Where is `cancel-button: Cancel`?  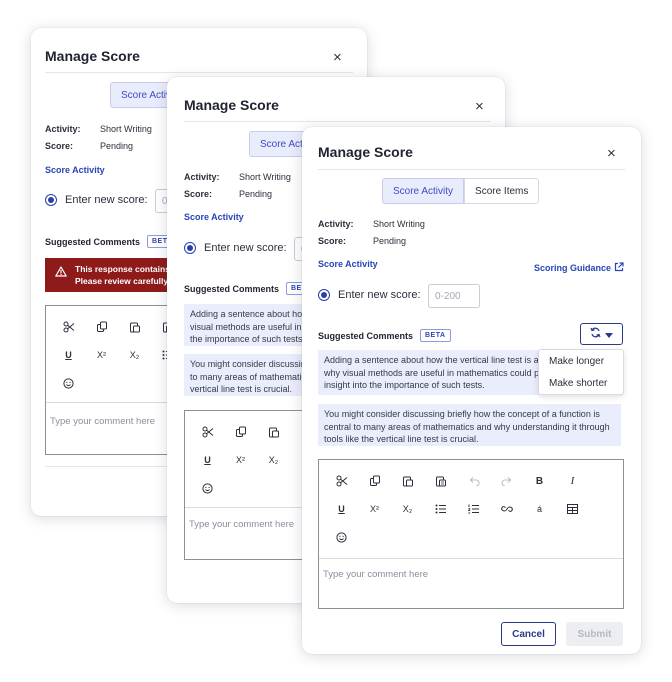 cancel-button: Cancel is located at coordinates (528, 634).